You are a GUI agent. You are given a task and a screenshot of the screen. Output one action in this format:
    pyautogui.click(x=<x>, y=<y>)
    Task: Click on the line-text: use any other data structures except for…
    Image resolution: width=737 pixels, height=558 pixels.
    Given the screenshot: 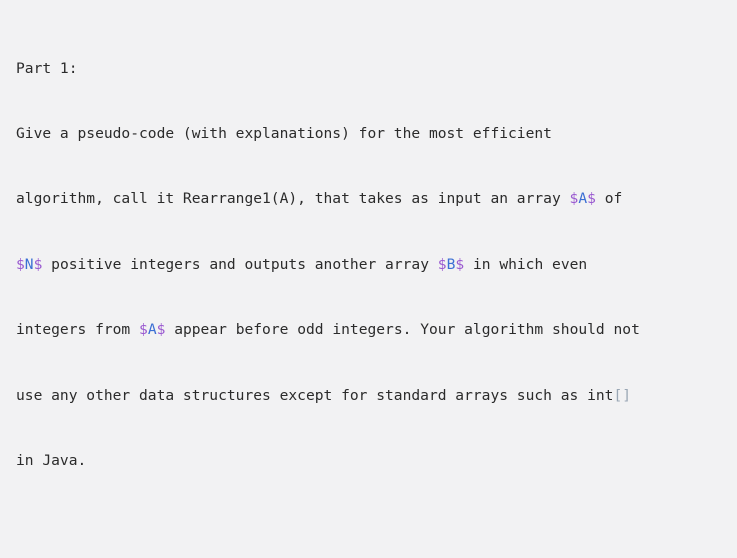 What is the action you would take?
    pyautogui.click(x=315, y=395)
    